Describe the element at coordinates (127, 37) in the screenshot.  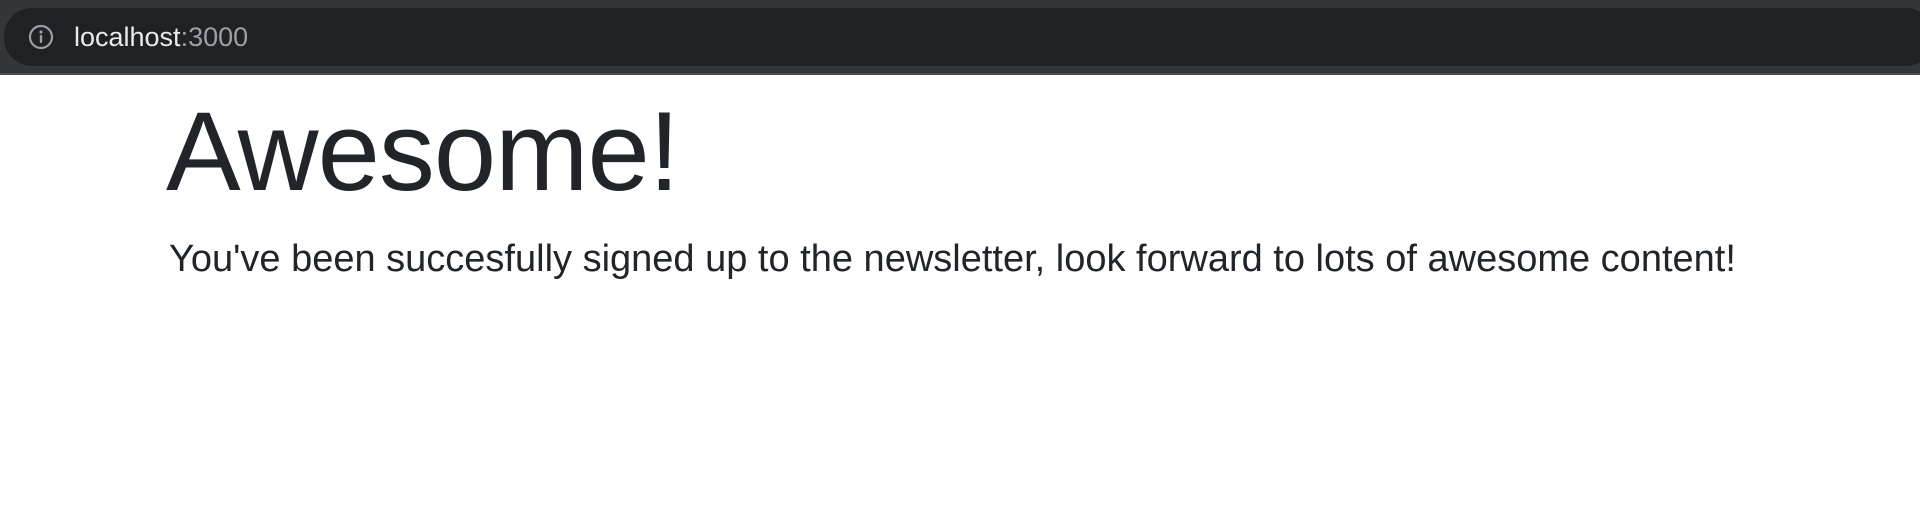
I see `url-host: localhost` at that location.